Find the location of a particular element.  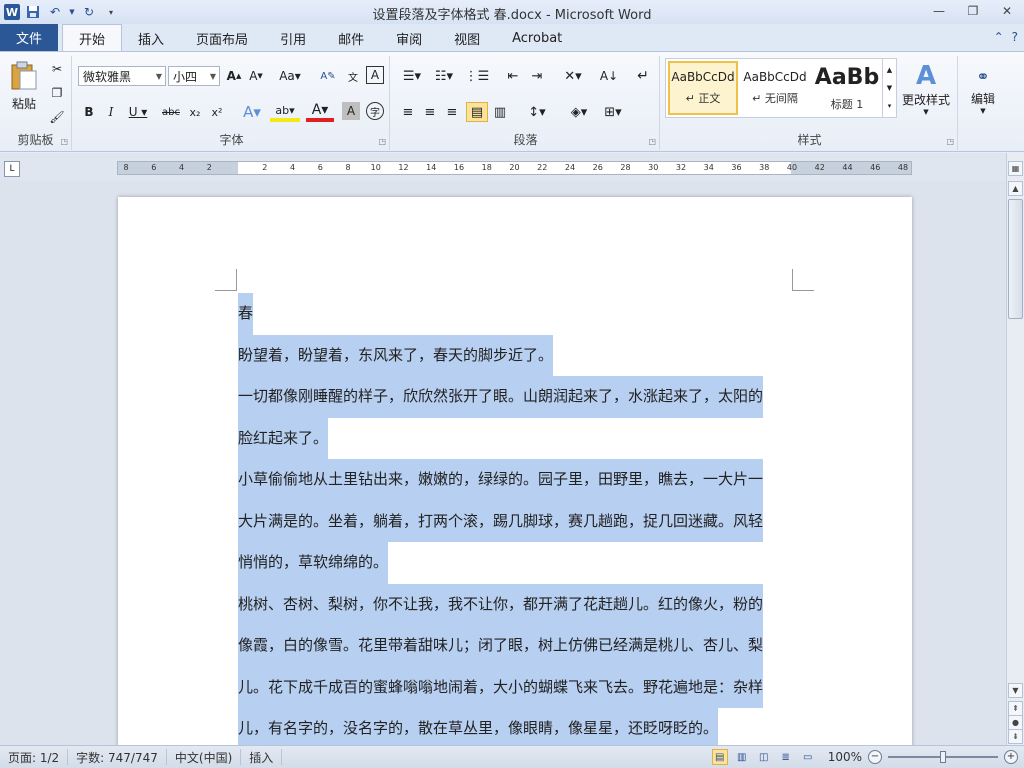

bold-button: B is located at coordinates (89, 112).